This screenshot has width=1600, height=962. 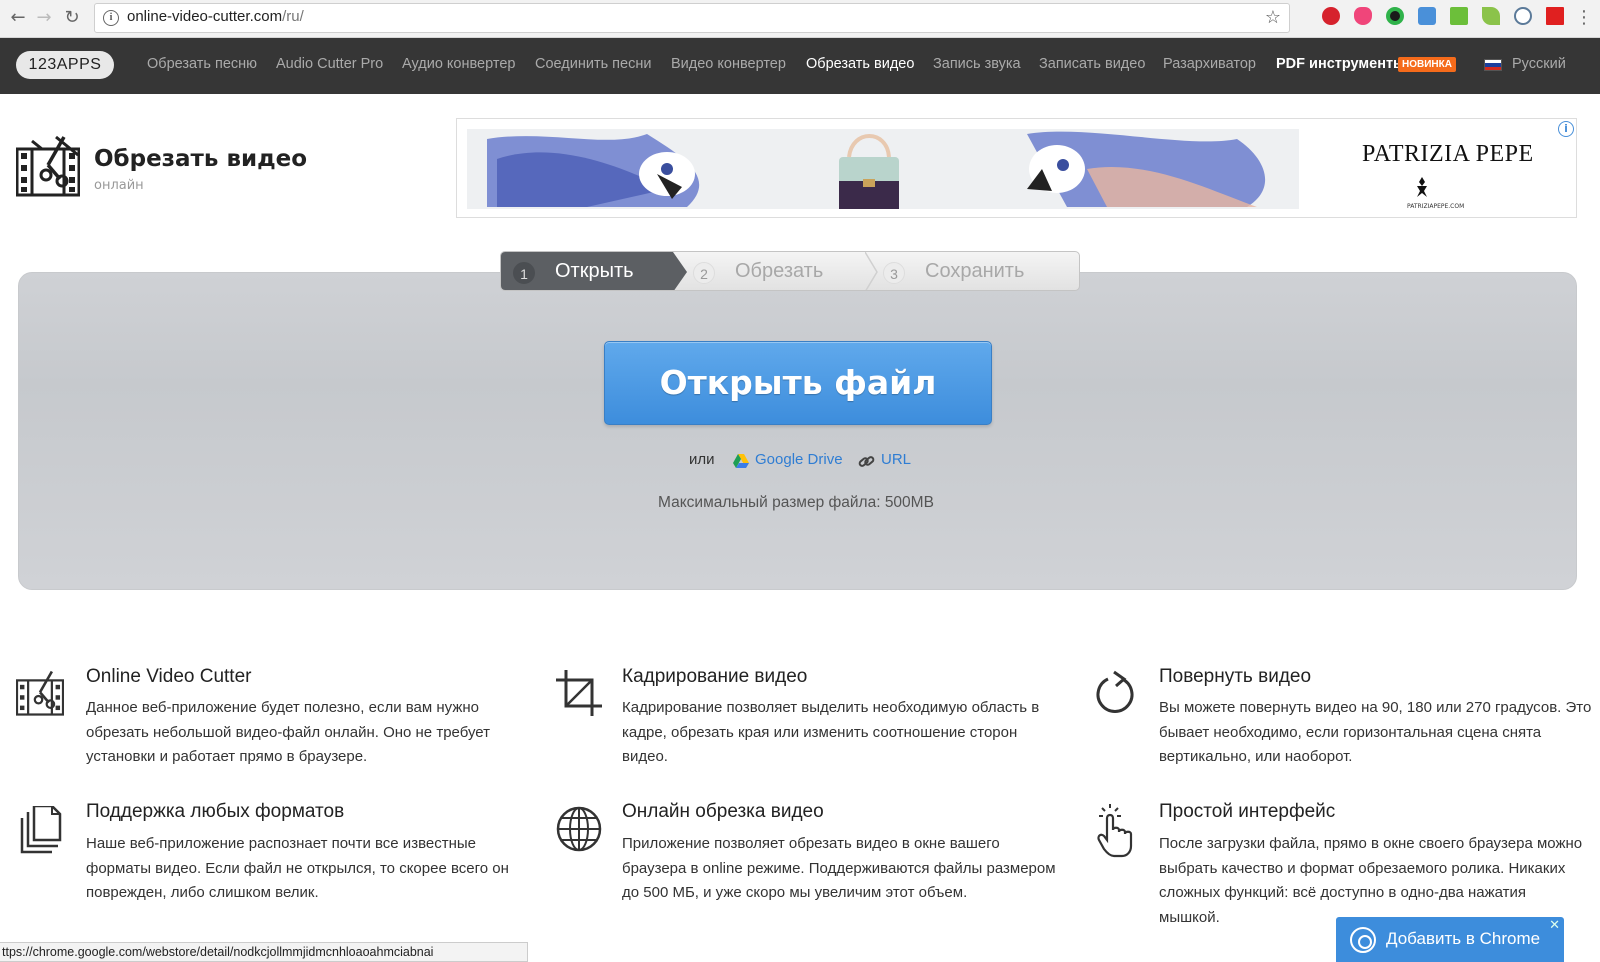 I want to click on rotate-icon, so click(x=1115, y=691).